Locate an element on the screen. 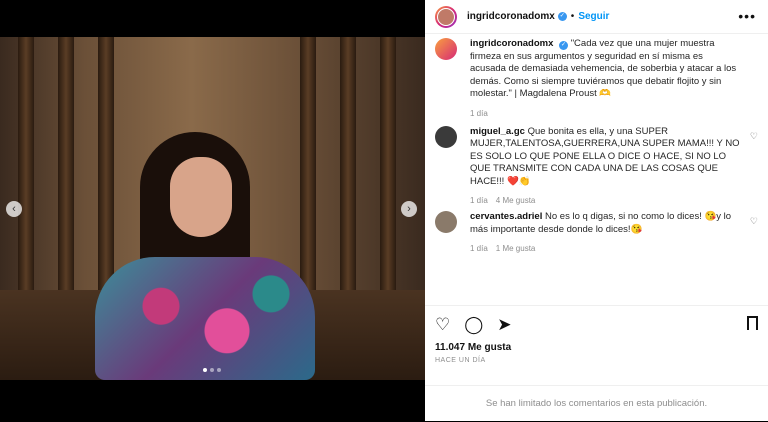 The height and width of the screenshot is (422, 768). bookmark-icon is located at coordinates (752, 323).